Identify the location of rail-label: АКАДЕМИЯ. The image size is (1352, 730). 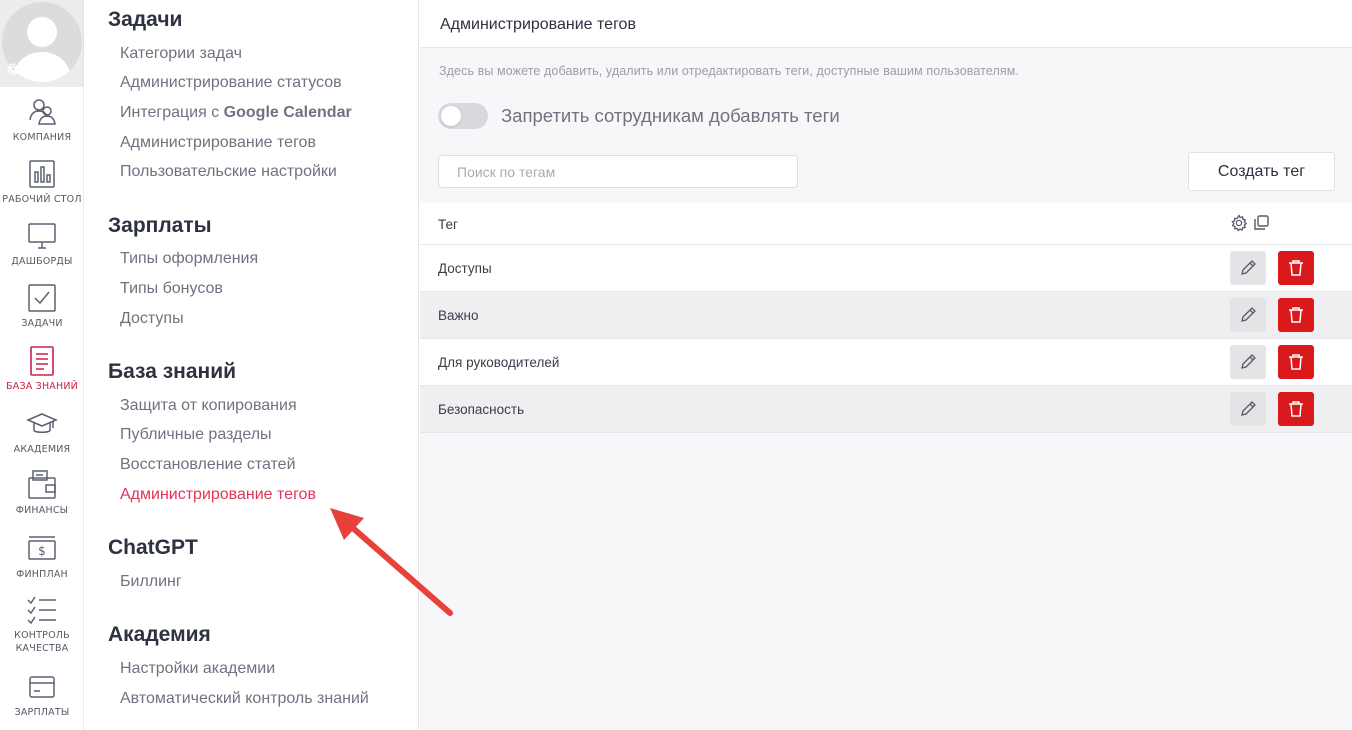
(42, 449).